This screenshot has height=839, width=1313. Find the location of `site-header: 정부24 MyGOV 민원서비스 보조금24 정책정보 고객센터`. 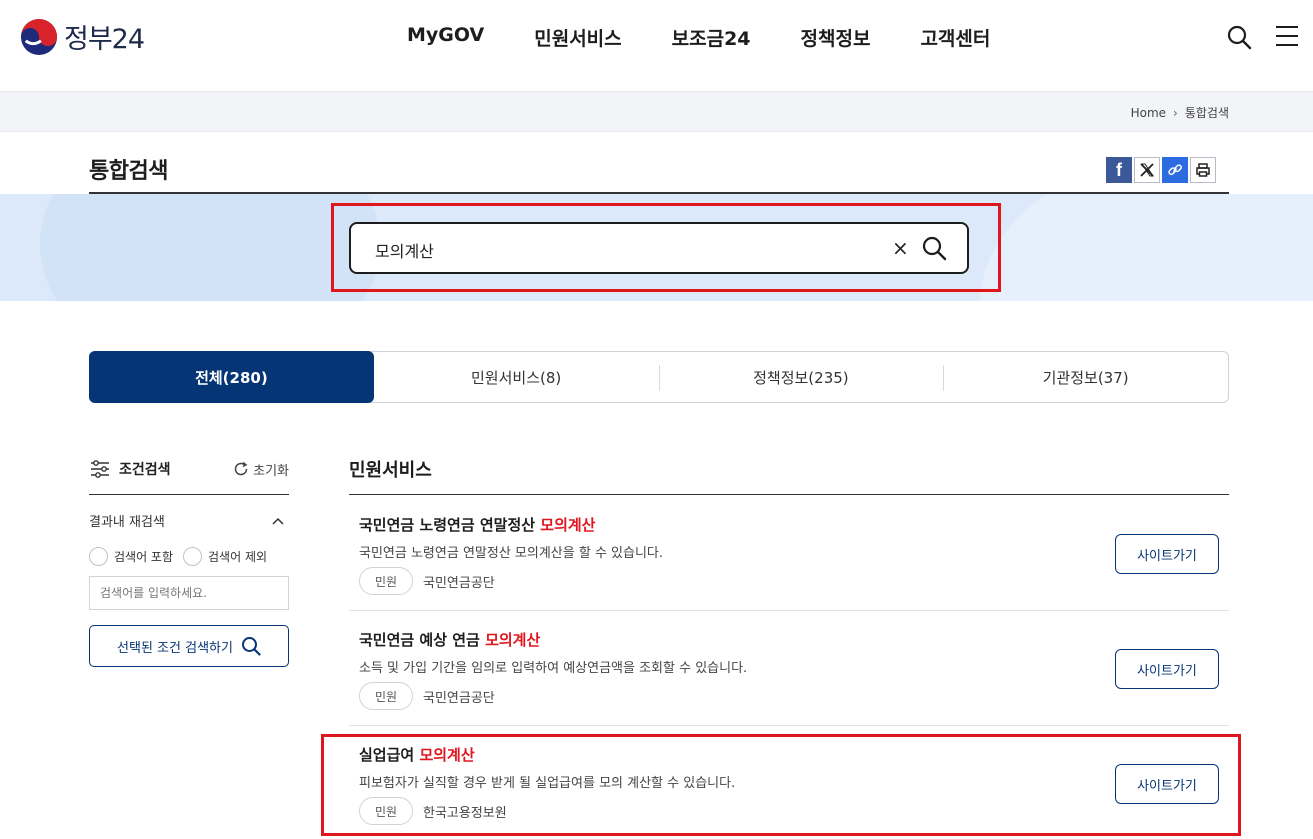

site-header: 정부24 MyGOV 민원서비스 보조금24 정책정보 고객센터 is located at coordinates (656, 46).